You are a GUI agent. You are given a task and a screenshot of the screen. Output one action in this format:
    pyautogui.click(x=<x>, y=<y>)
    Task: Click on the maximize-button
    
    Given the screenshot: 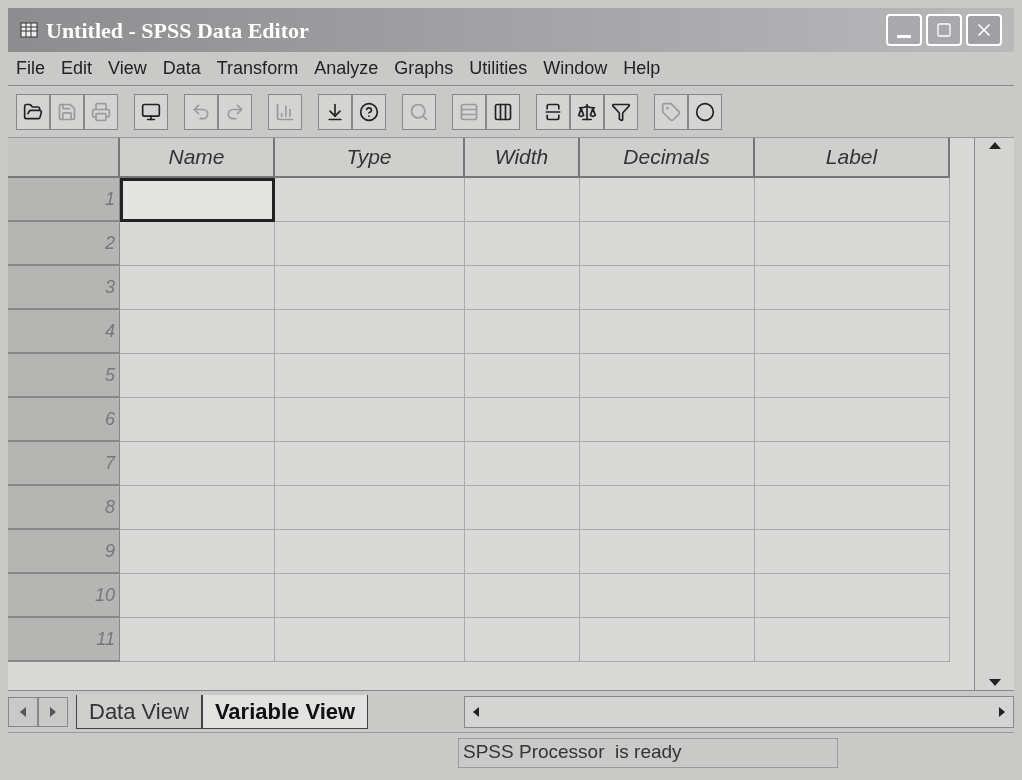 What is the action you would take?
    pyautogui.click(x=944, y=30)
    